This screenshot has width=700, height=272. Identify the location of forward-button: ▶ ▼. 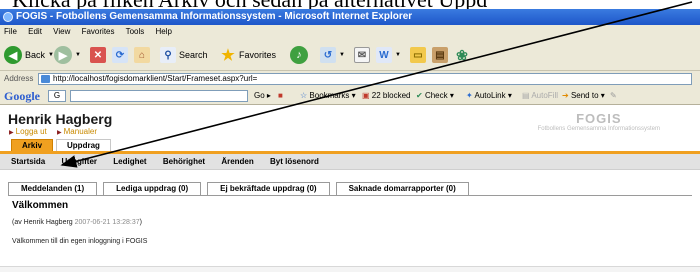
(67, 55).